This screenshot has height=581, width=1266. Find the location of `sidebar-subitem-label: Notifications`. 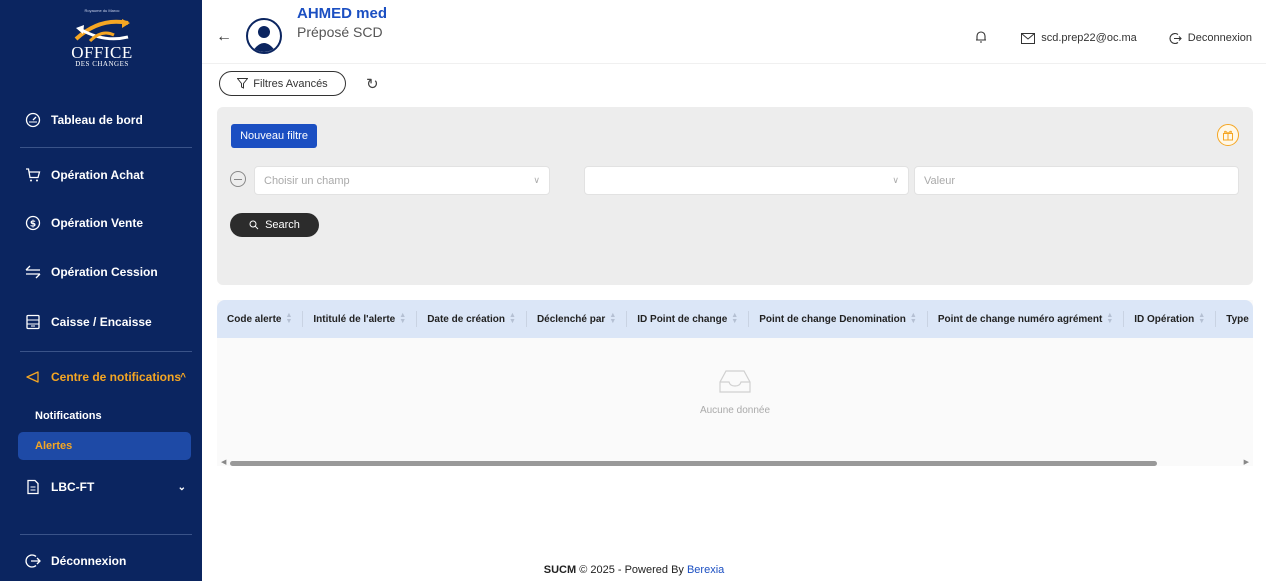

sidebar-subitem-label: Notifications is located at coordinates (68, 416).